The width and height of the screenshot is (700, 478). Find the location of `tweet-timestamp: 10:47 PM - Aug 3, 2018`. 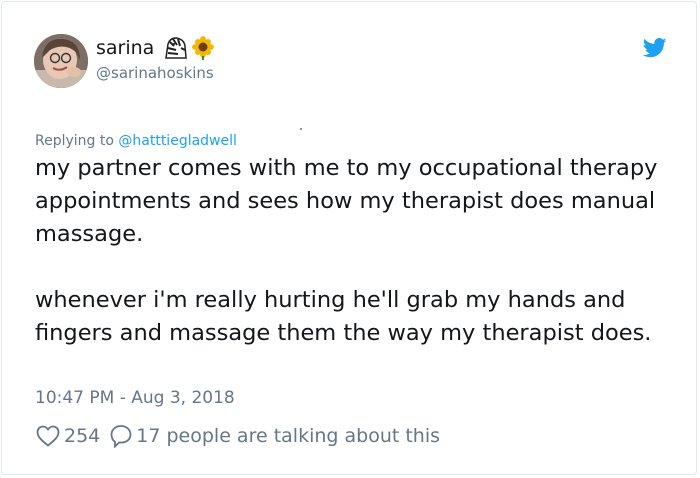

tweet-timestamp: 10:47 PM - Aug 3, 2018 is located at coordinates (135, 398).